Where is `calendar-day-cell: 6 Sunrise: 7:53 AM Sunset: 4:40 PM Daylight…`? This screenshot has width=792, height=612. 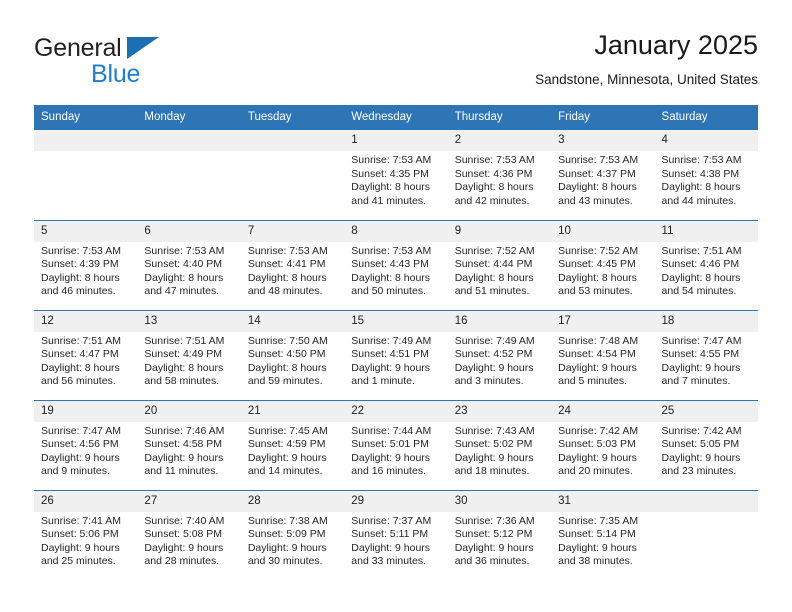 calendar-day-cell: 6 Sunrise: 7:53 AM Sunset: 4:40 PM Daylight… is located at coordinates (189, 264).